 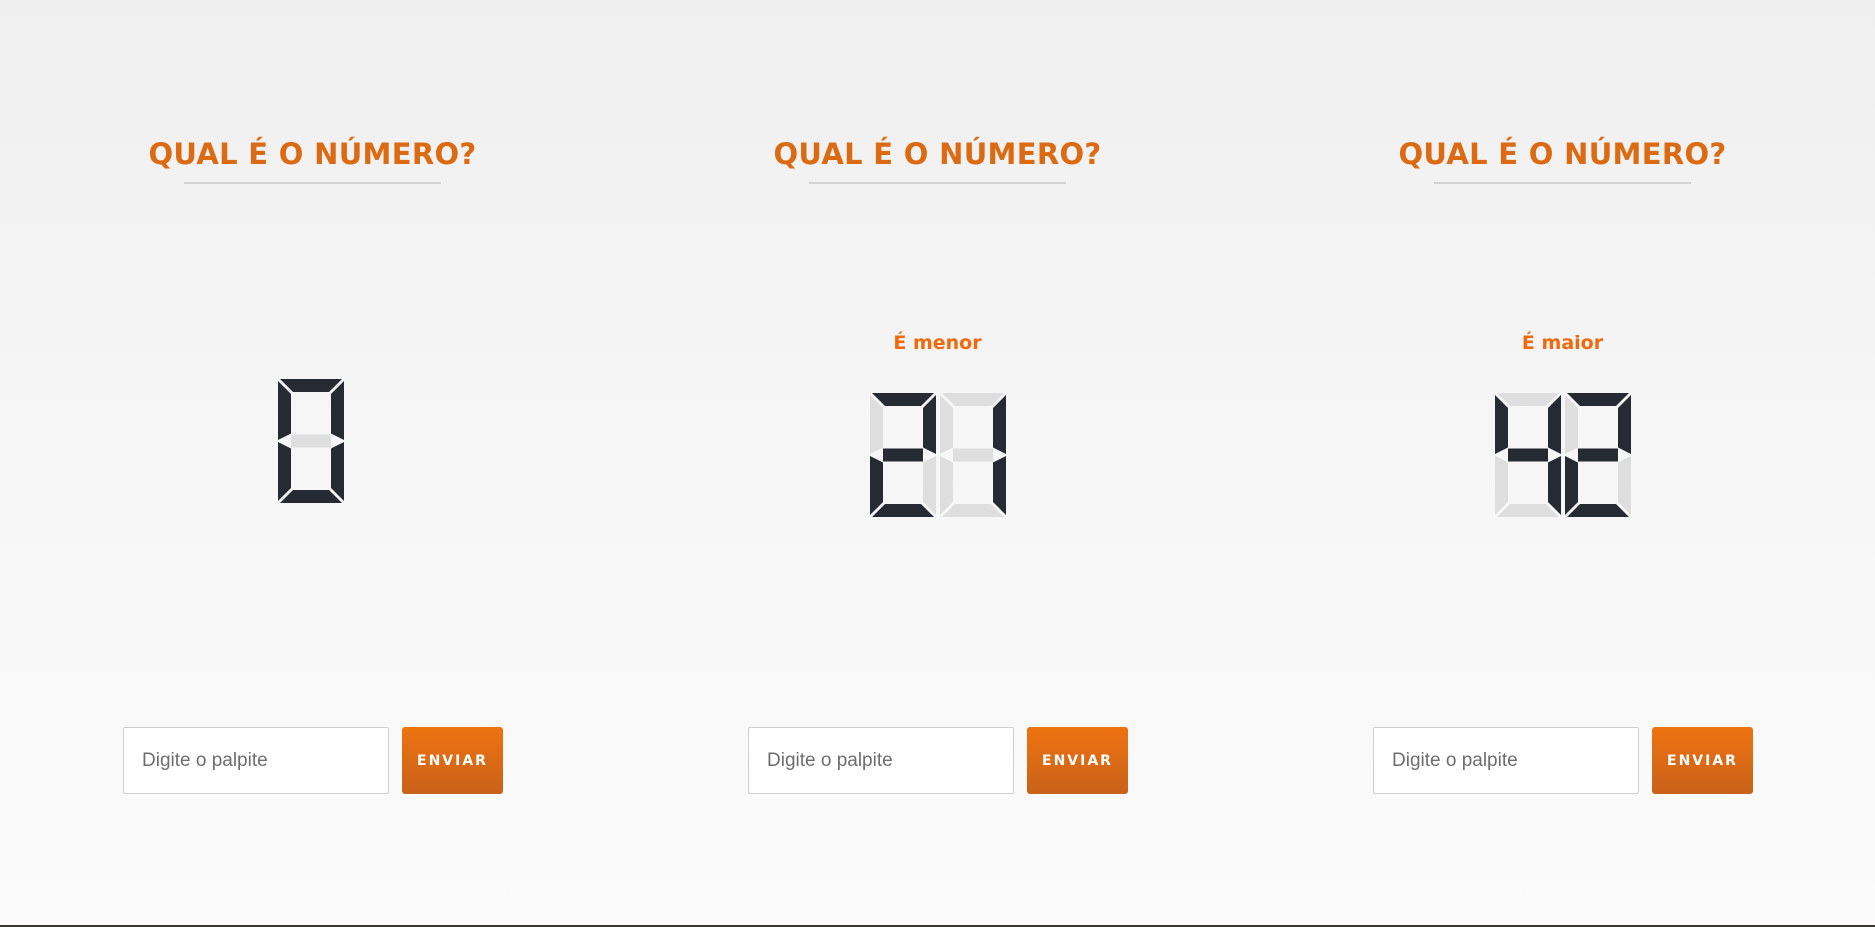 What do you see at coordinates (1562, 343) in the screenshot?
I see `hint-text: É maior` at bounding box center [1562, 343].